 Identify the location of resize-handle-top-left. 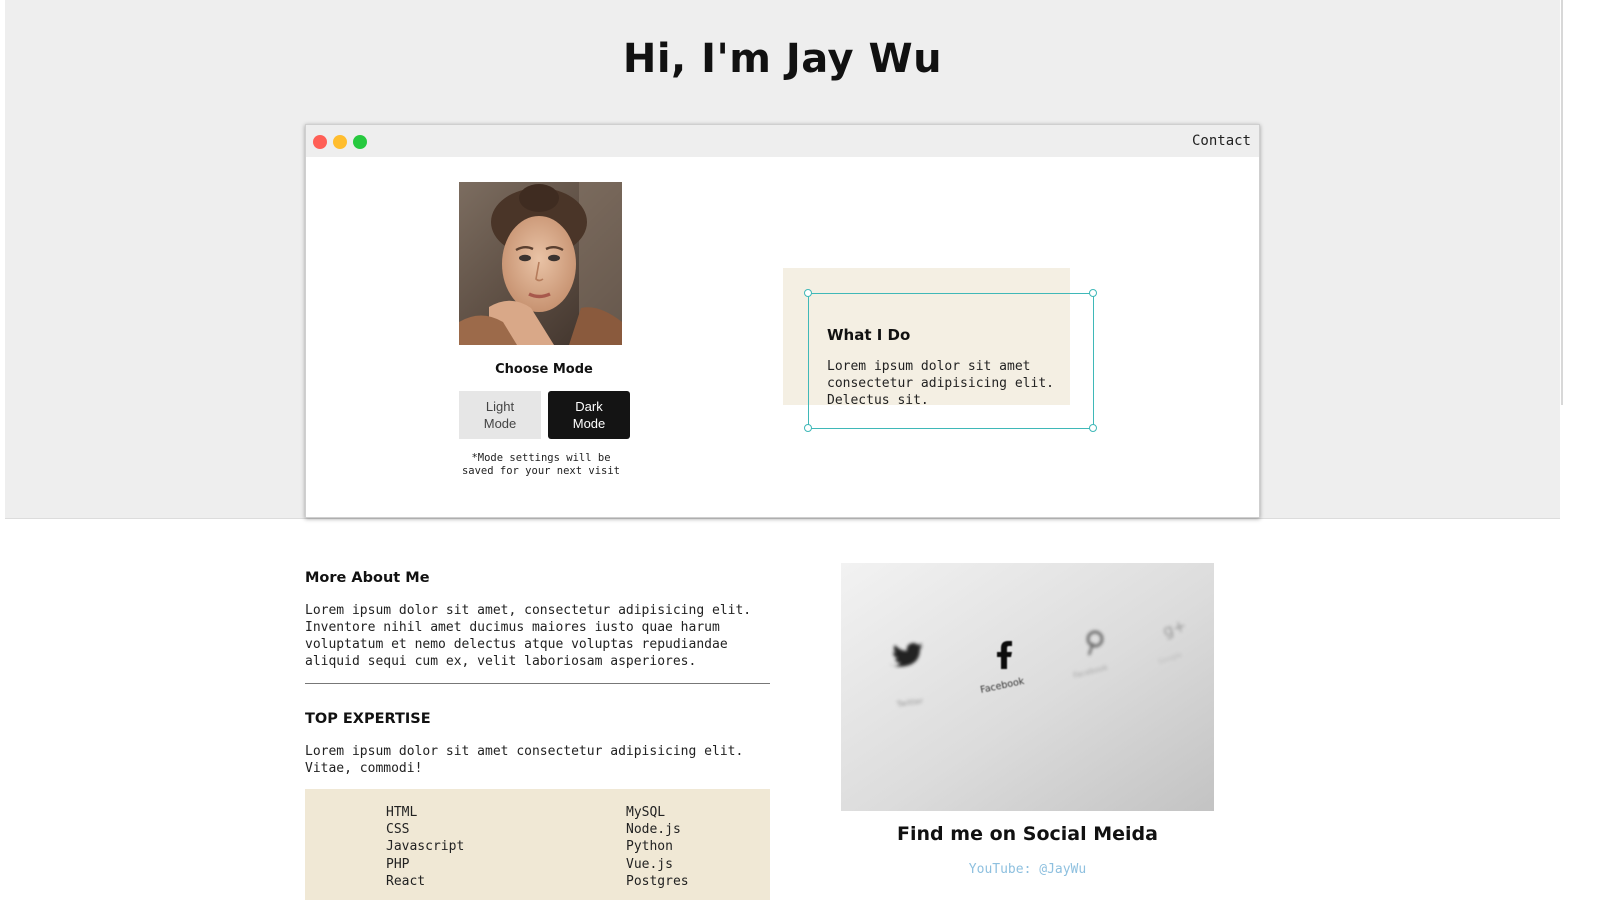
(808, 293).